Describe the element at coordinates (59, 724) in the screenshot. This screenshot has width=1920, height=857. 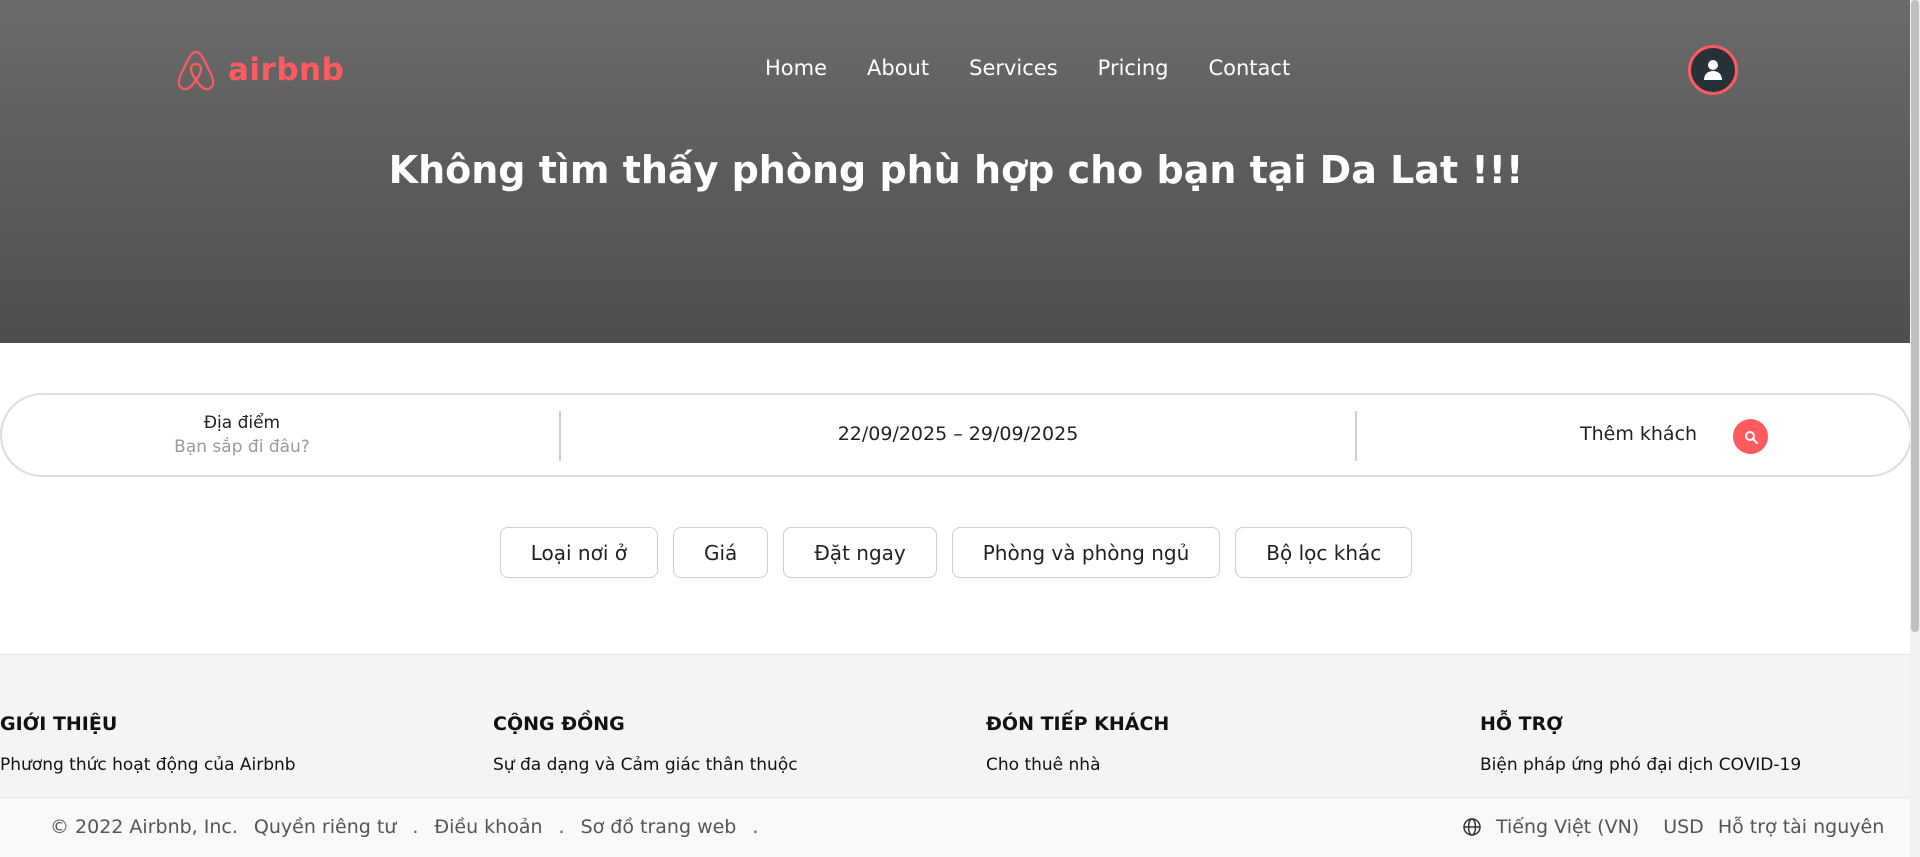
I see `footer-heading: GIỚI THIỆU` at that location.